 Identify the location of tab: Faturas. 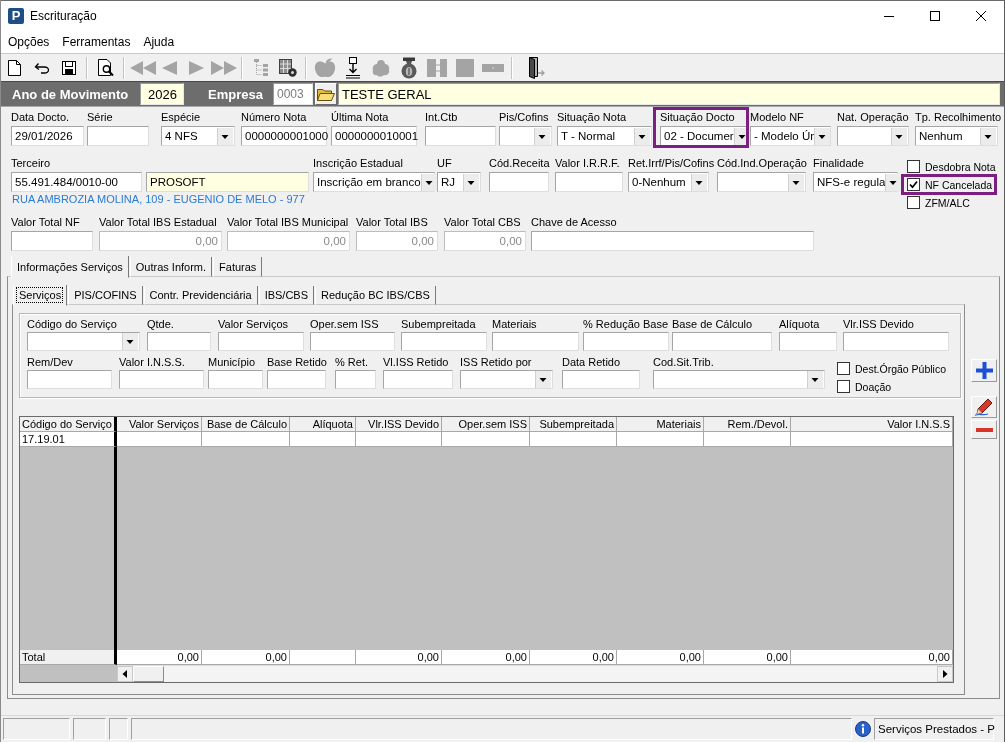
(238, 267).